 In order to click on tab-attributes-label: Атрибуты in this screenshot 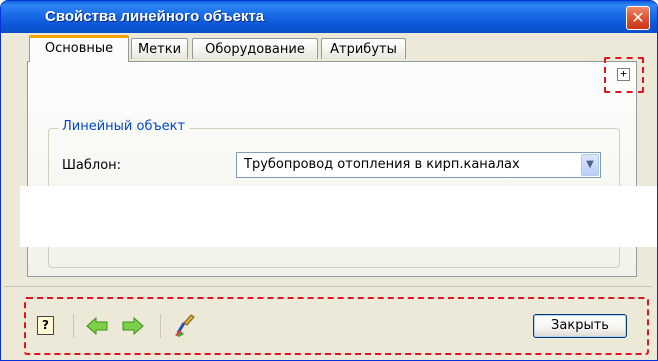, I will do `click(363, 49)`.